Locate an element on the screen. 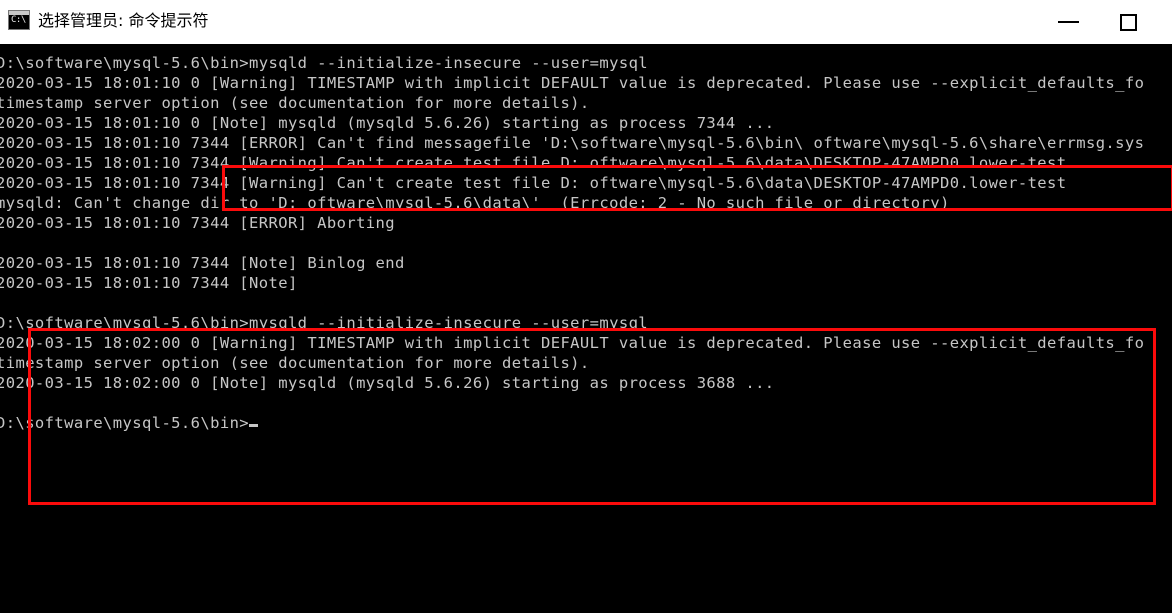 The image size is (1172, 613). cmd-icon: C:\ is located at coordinates (19, 20).